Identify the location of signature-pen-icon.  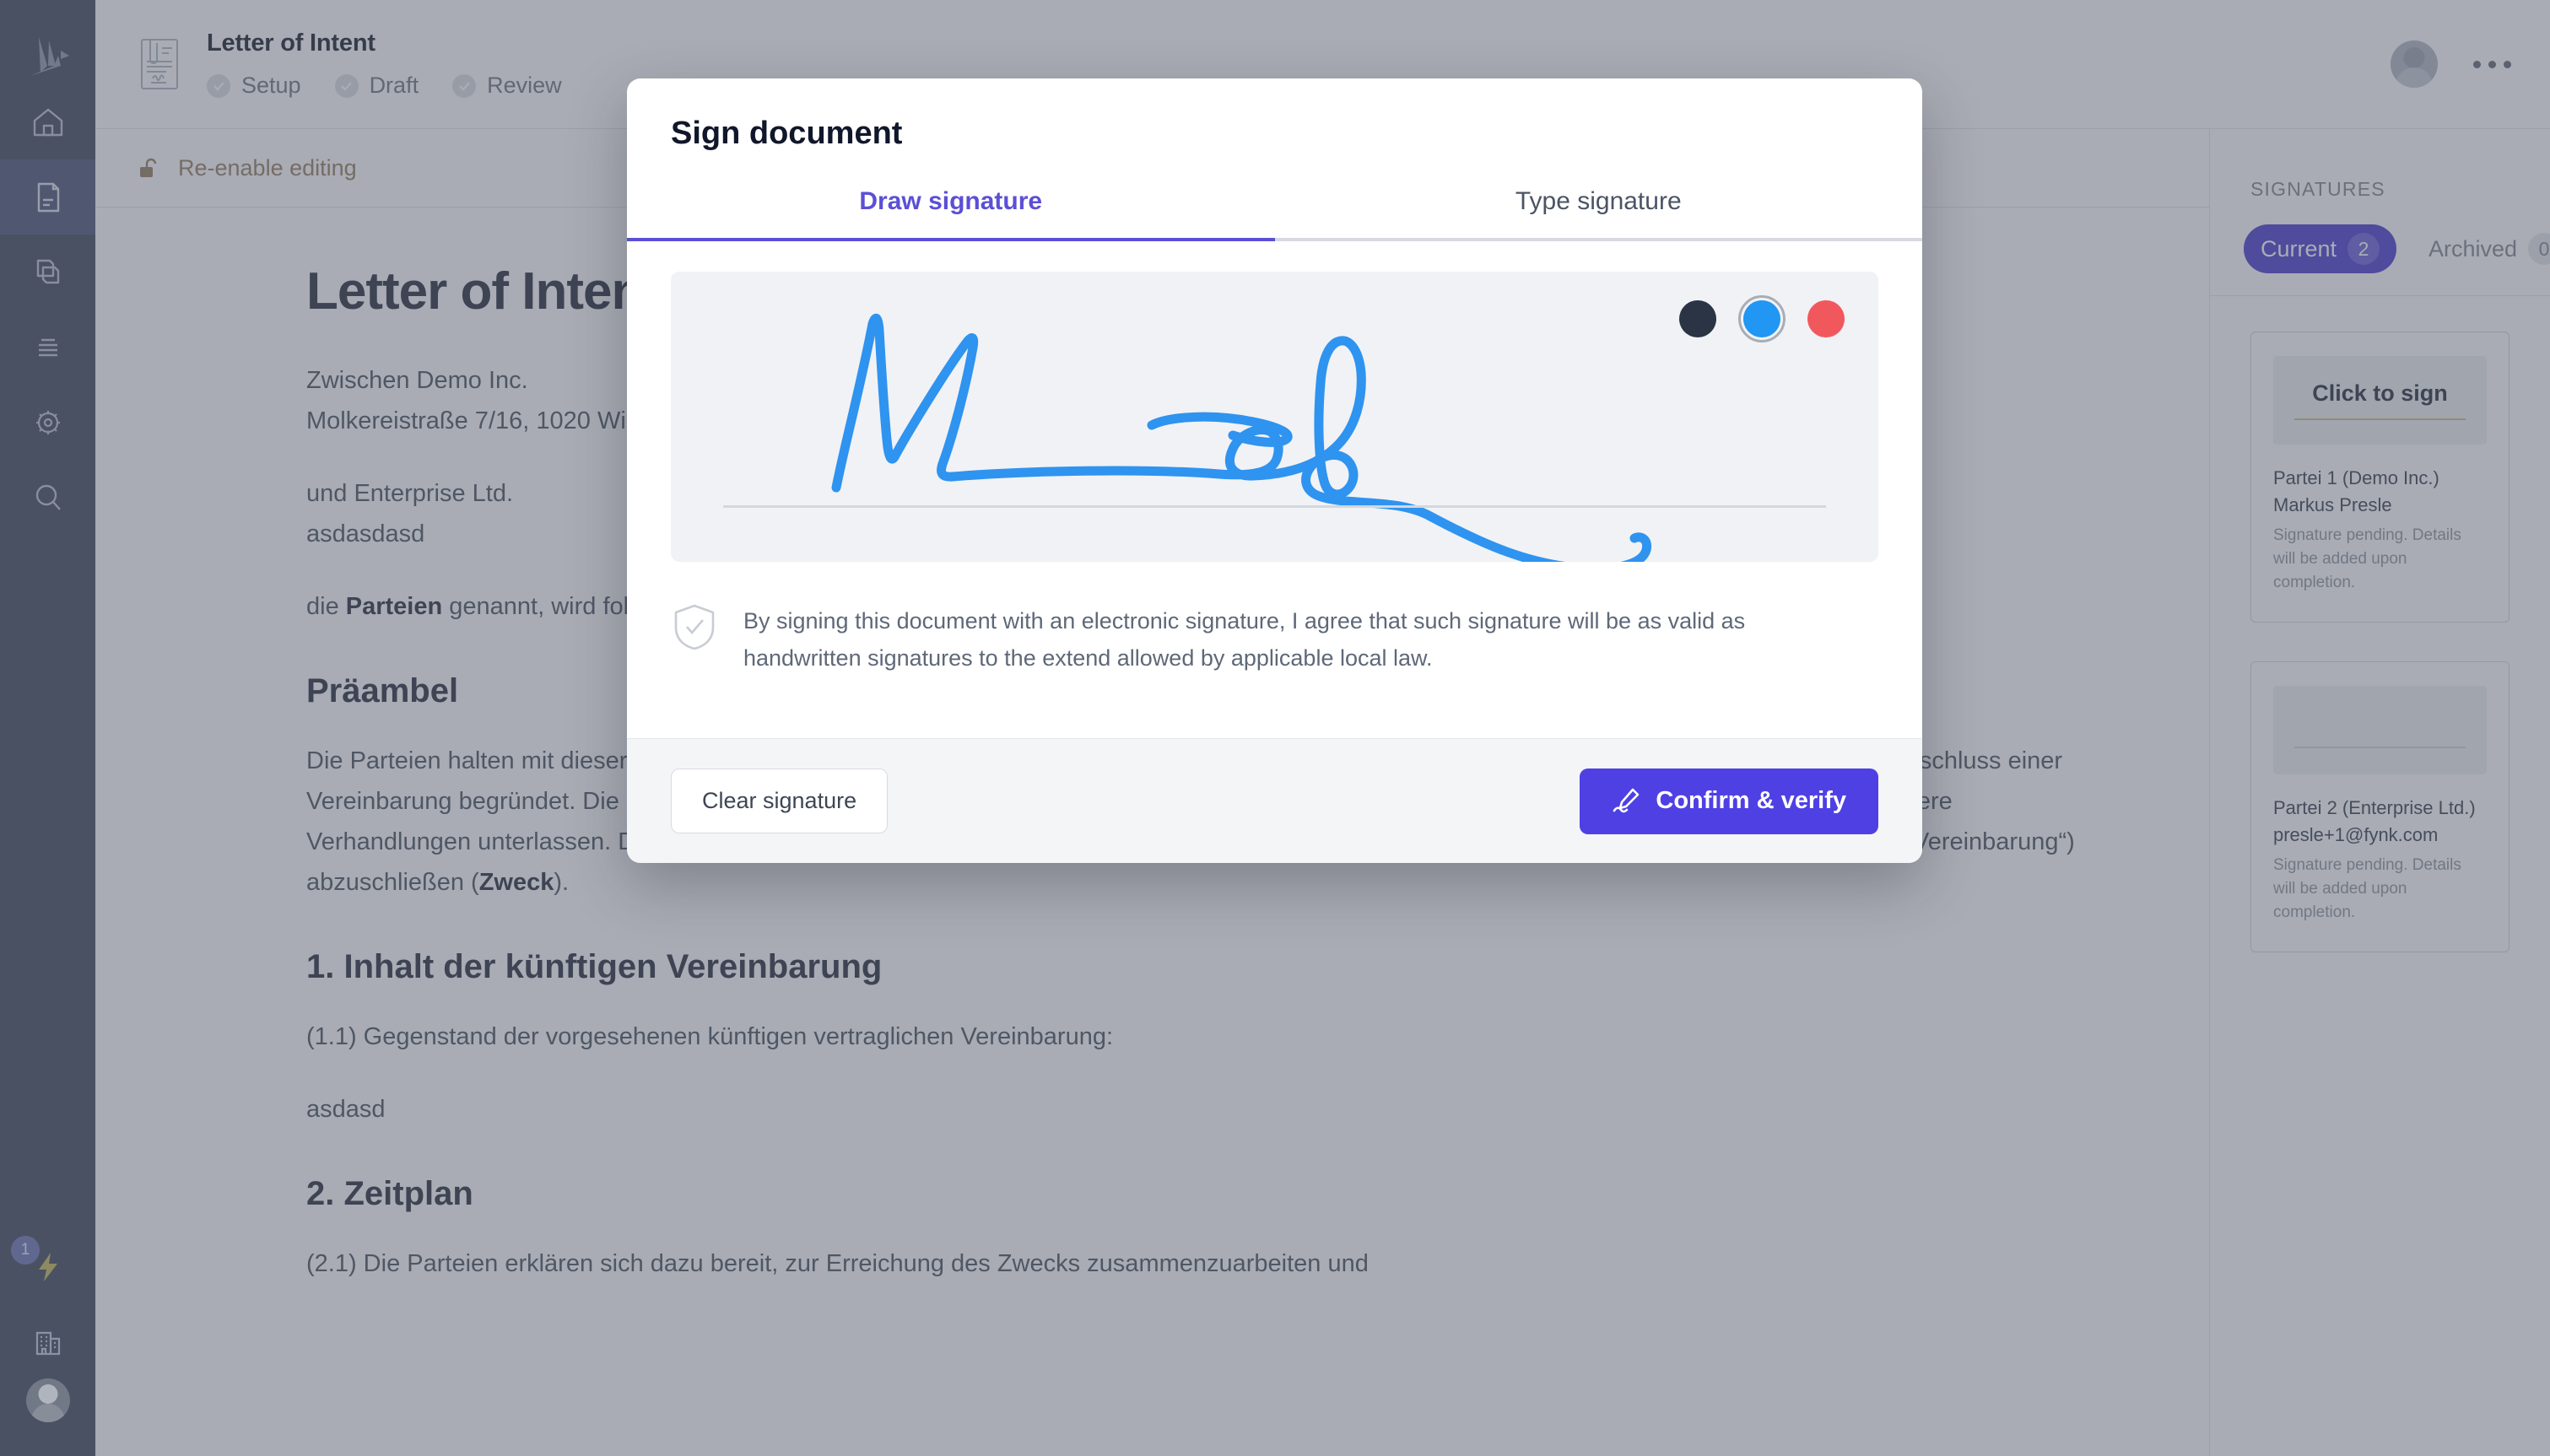
(1626, 802).